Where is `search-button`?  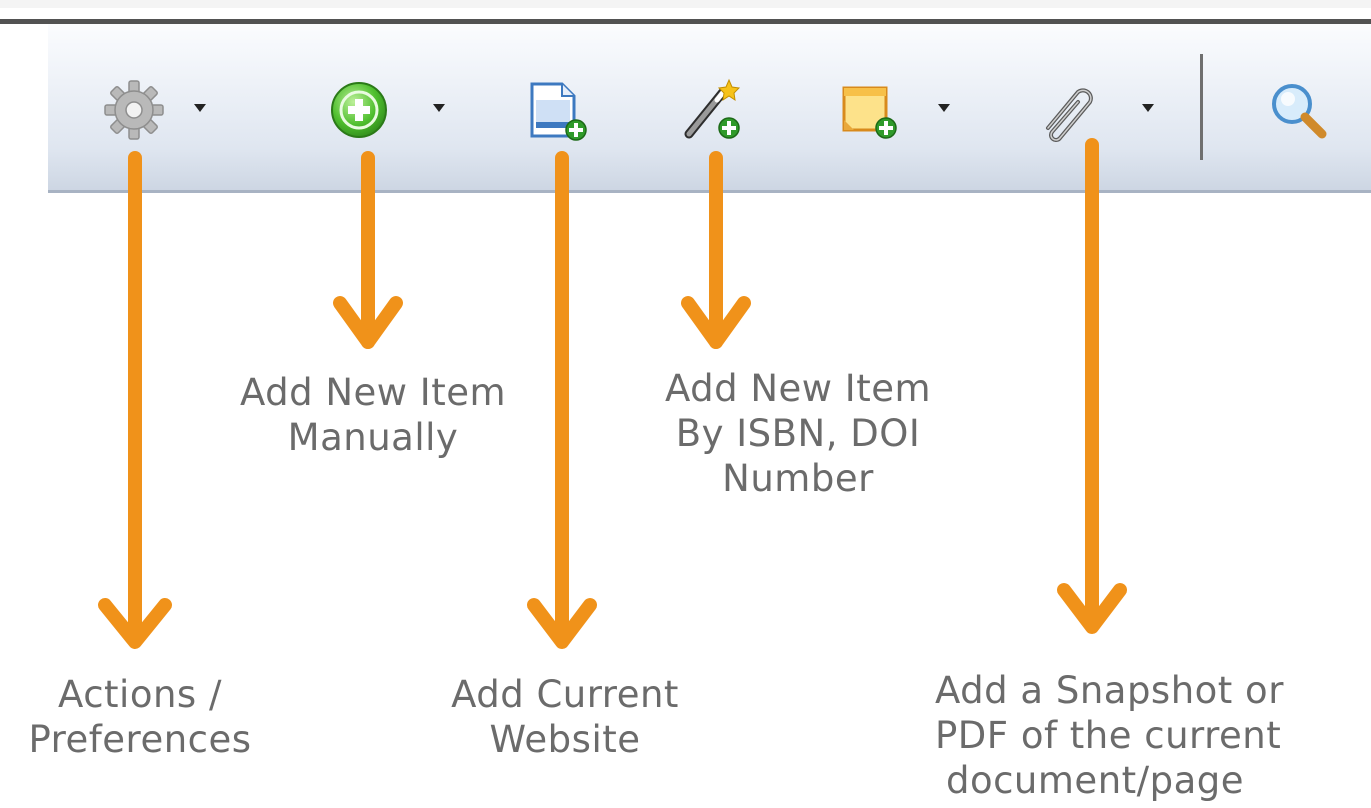 search-button is located at coordinates (1310, 107).